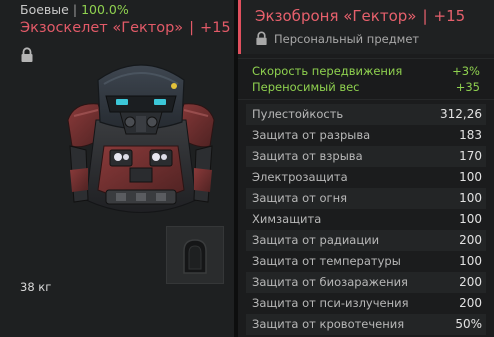 This screenshot has width=494, height=337. Describe the element at coordinates (311, 135) in the screenshot. I see `stat-label: Защита от разрыва` at that location.